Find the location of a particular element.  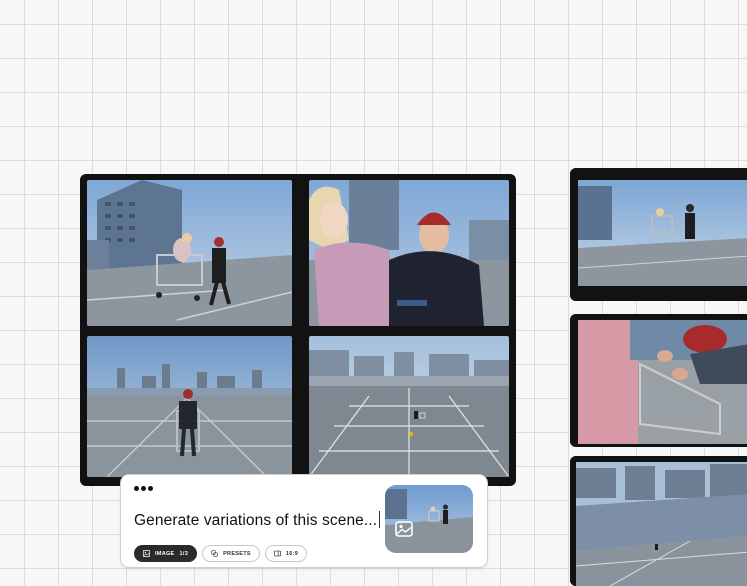

text-caret is located at coordinates (380, 519).